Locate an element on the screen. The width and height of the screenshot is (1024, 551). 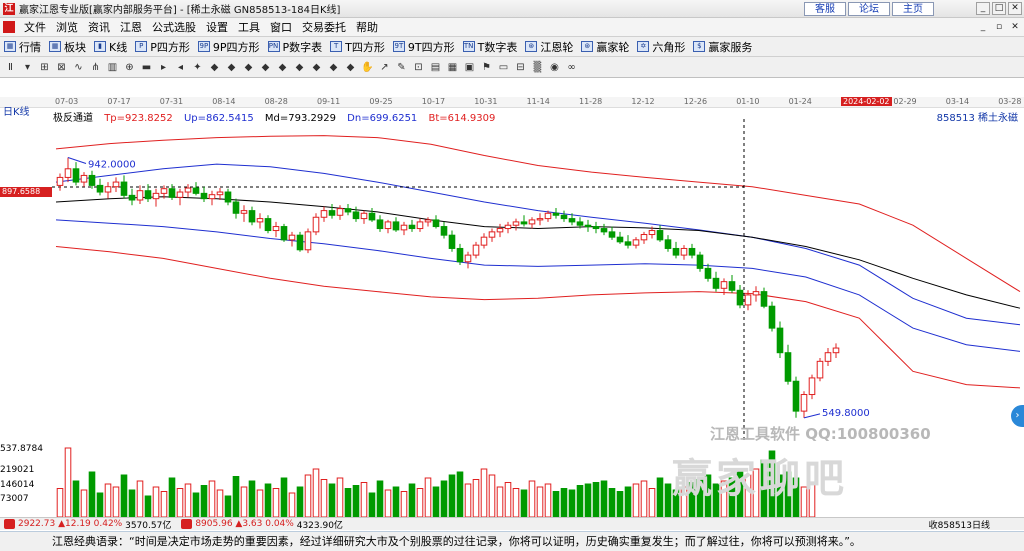
volume-chart is located at coordinates (512, 479).